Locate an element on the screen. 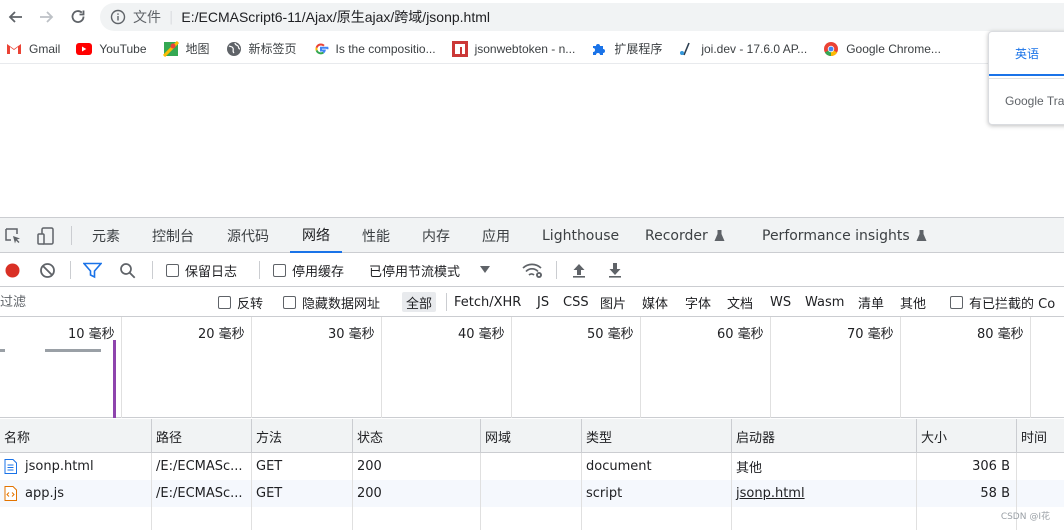 The height and width of the screenshot is (530, 1064). bookmark-gmail: Gmail is located at coordinates (33, 49).